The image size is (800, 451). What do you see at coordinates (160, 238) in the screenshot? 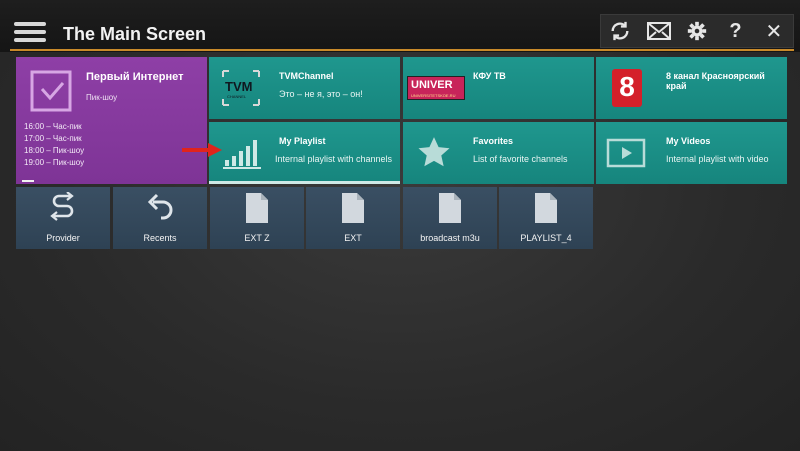
I see `tile-label: Recents` at bounding box center [160, 238].